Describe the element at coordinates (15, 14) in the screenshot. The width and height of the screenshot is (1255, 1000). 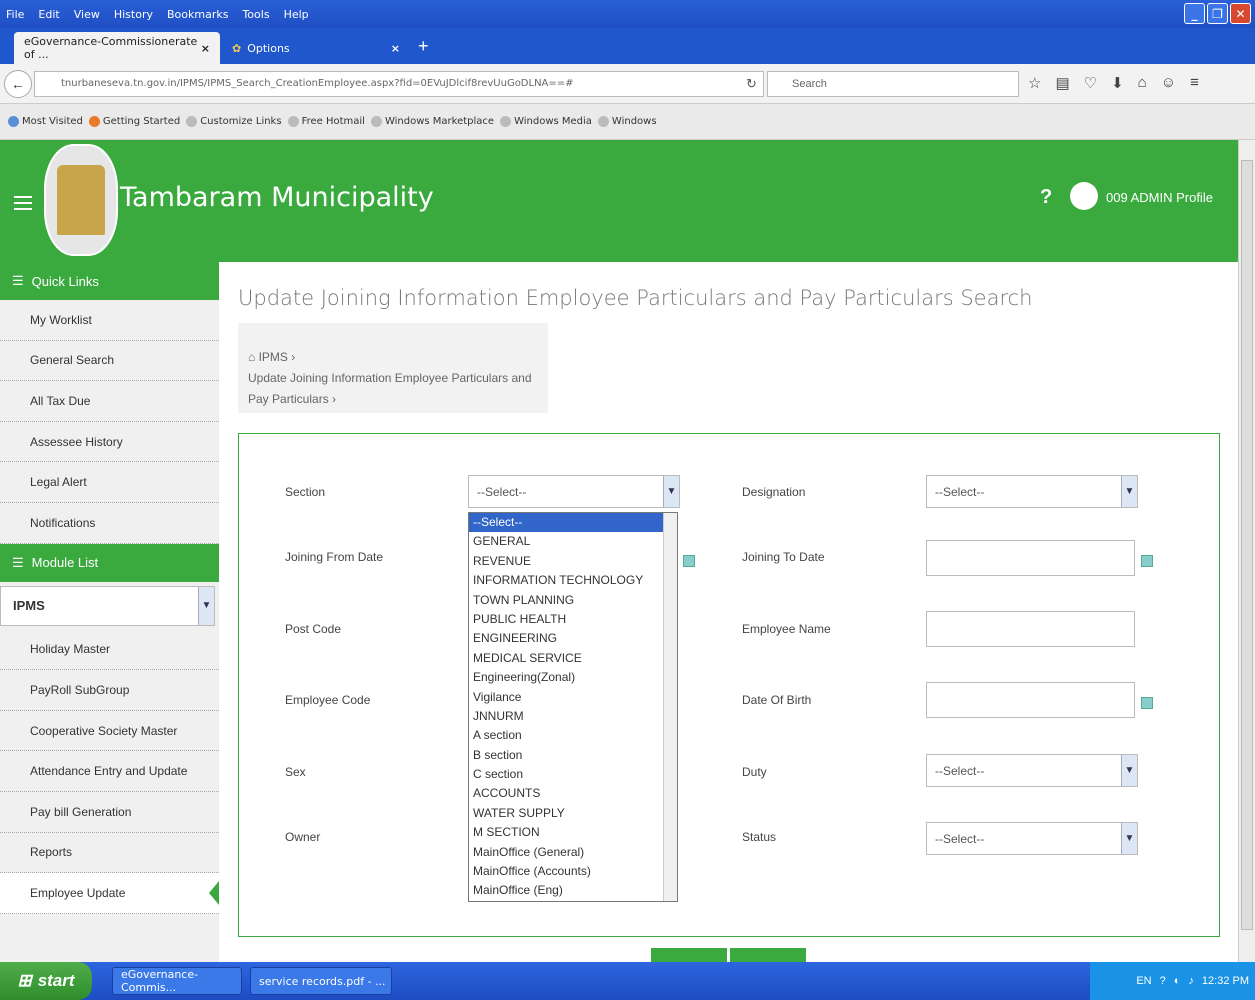
I see `menu-file: File` at that location.